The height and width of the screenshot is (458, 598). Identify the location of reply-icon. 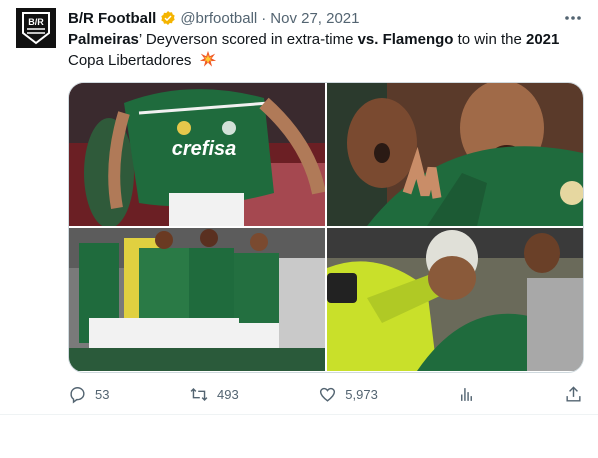
(77, 394).